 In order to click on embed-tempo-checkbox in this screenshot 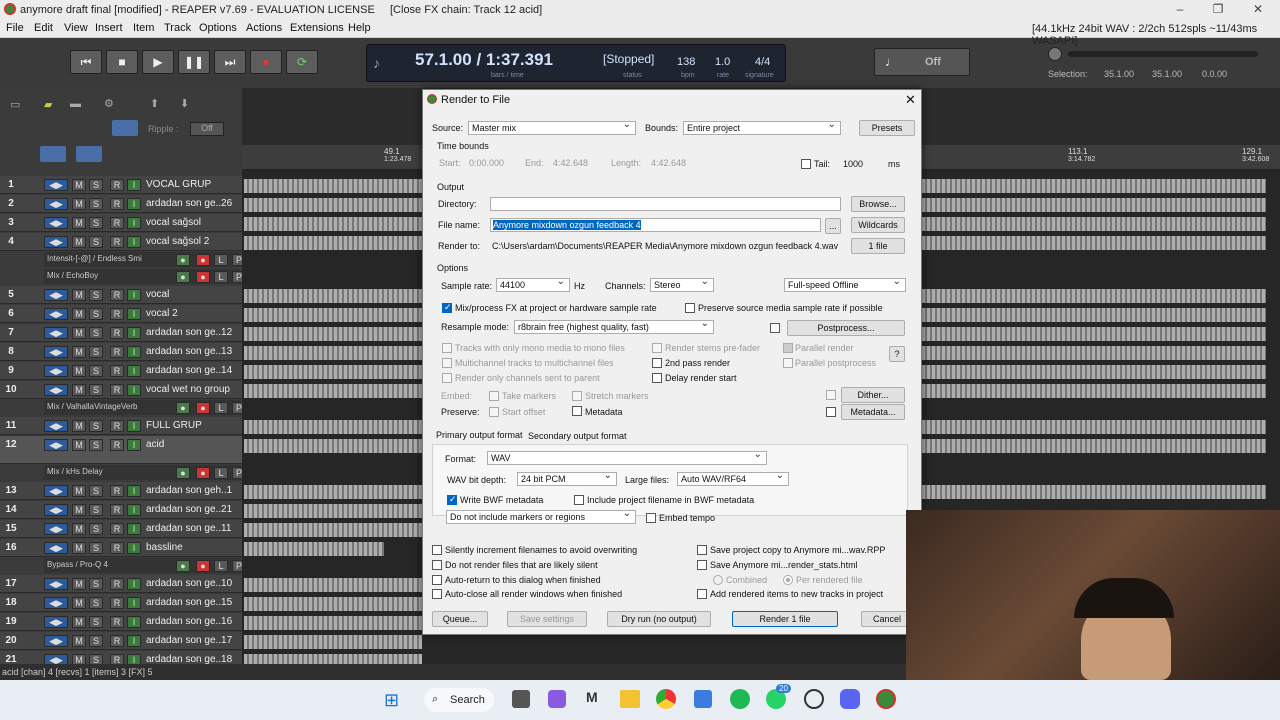, I will do `click(651, 518)`.